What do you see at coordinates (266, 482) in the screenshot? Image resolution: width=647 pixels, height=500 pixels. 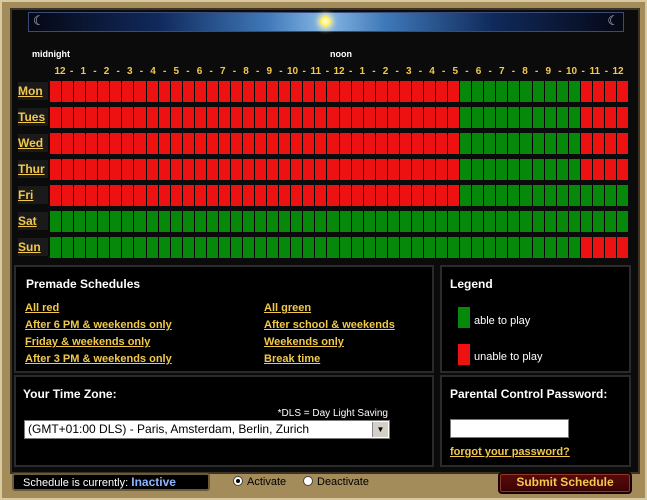 I see `activate-label: Activate` at bounding box center [266, 482].